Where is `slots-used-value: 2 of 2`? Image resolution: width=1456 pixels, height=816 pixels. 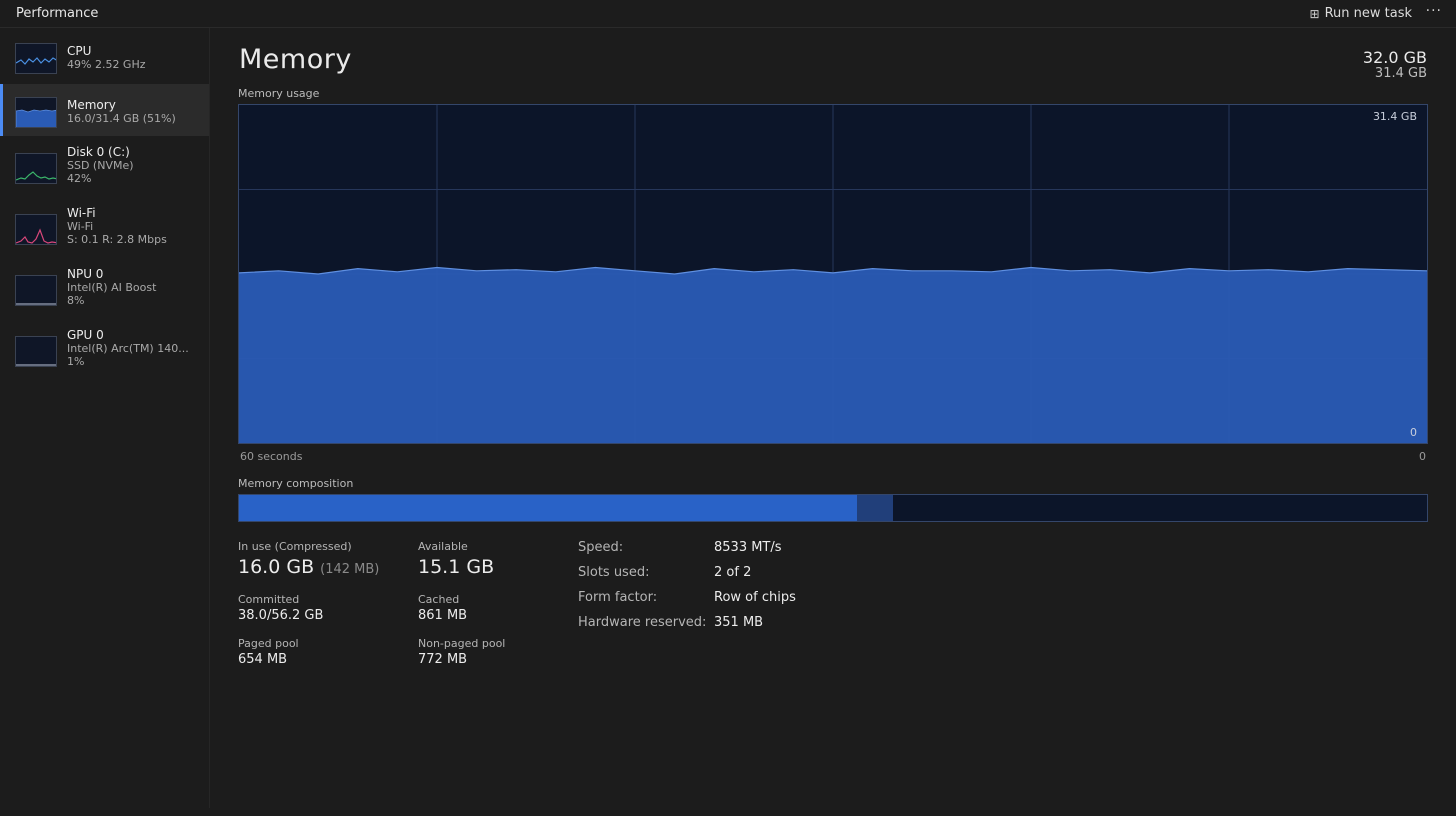
slots-used-value: 2 of 2 is located at coordinates (733, 572).